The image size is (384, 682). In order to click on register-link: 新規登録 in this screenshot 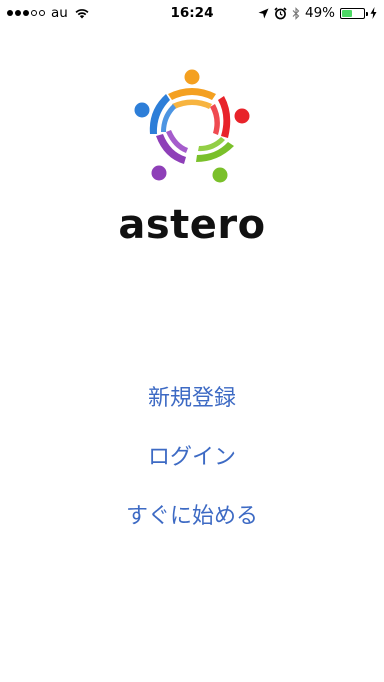, I will do `click(192, 396)`.